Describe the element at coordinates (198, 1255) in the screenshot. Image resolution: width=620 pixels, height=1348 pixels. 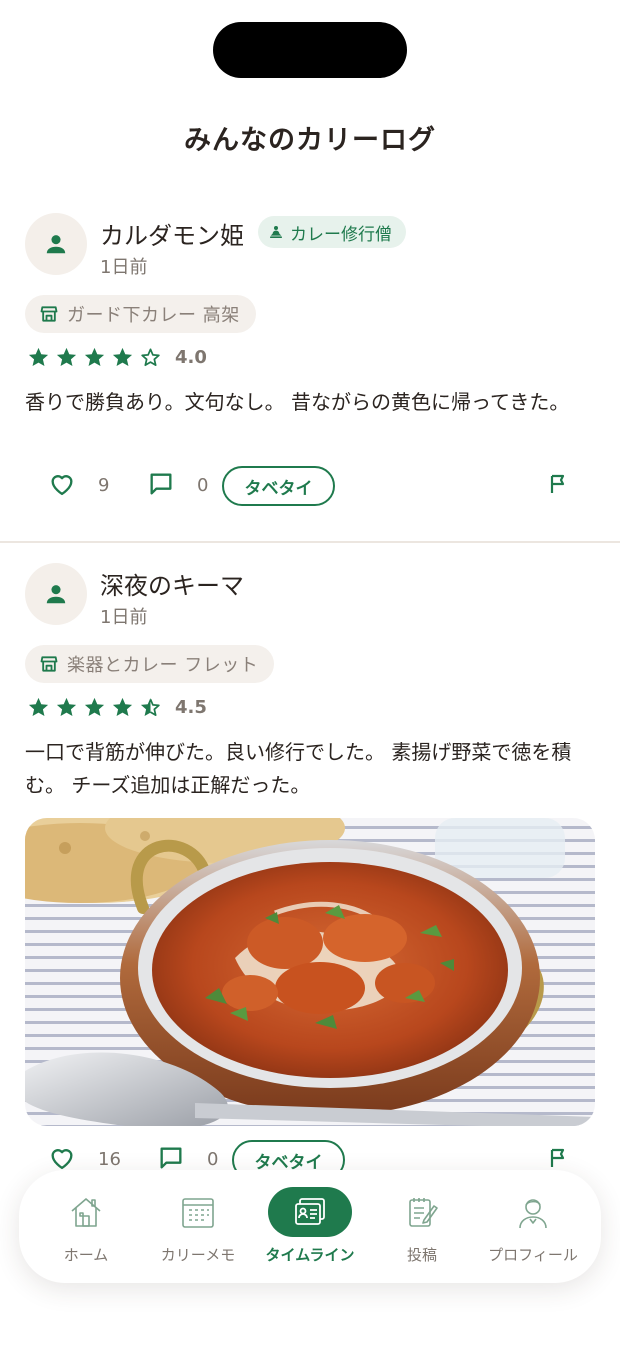
I see `tab-label: カリーメモ` at that location.